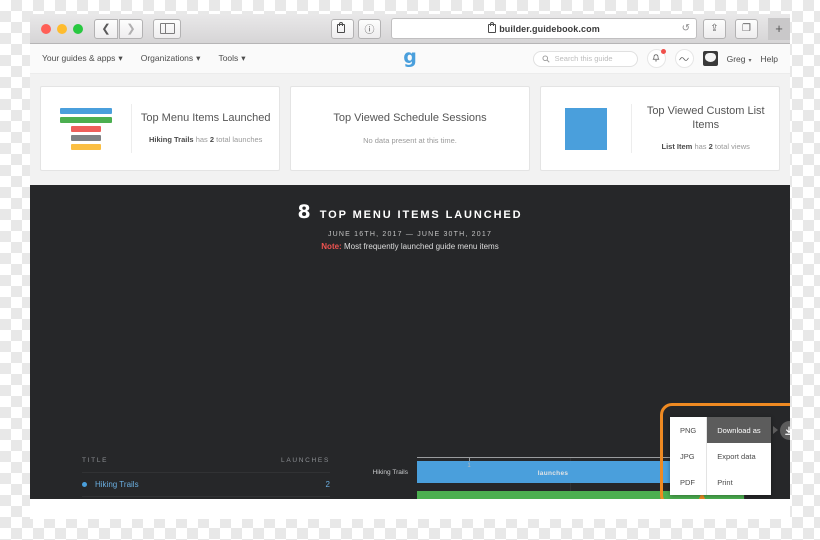  What do you see at coordinates (106, 28) in the screenshot?
I see `back-button: ❮` at bounding box center [106, 28].